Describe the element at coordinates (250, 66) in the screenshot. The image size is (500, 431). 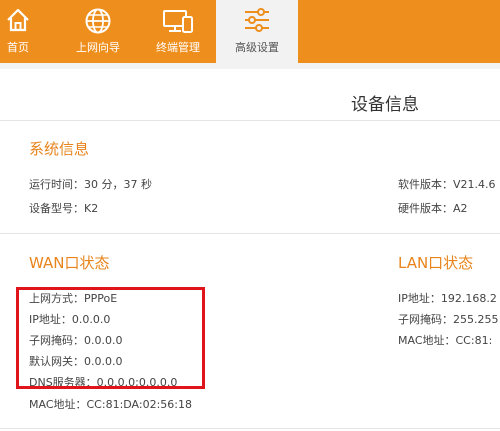
I see `nav-underline` at that location.